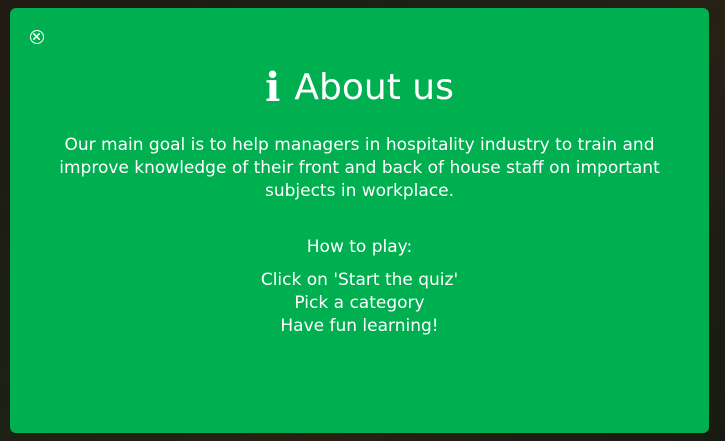 The image size is (725, 441). I want to click on close-x-glyph, so click(36, 36).